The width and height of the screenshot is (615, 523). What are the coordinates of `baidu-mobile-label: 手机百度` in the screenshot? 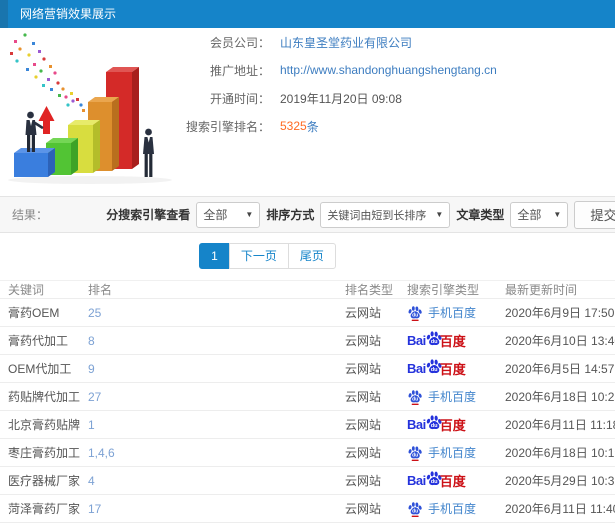 It's located at (452, 313).